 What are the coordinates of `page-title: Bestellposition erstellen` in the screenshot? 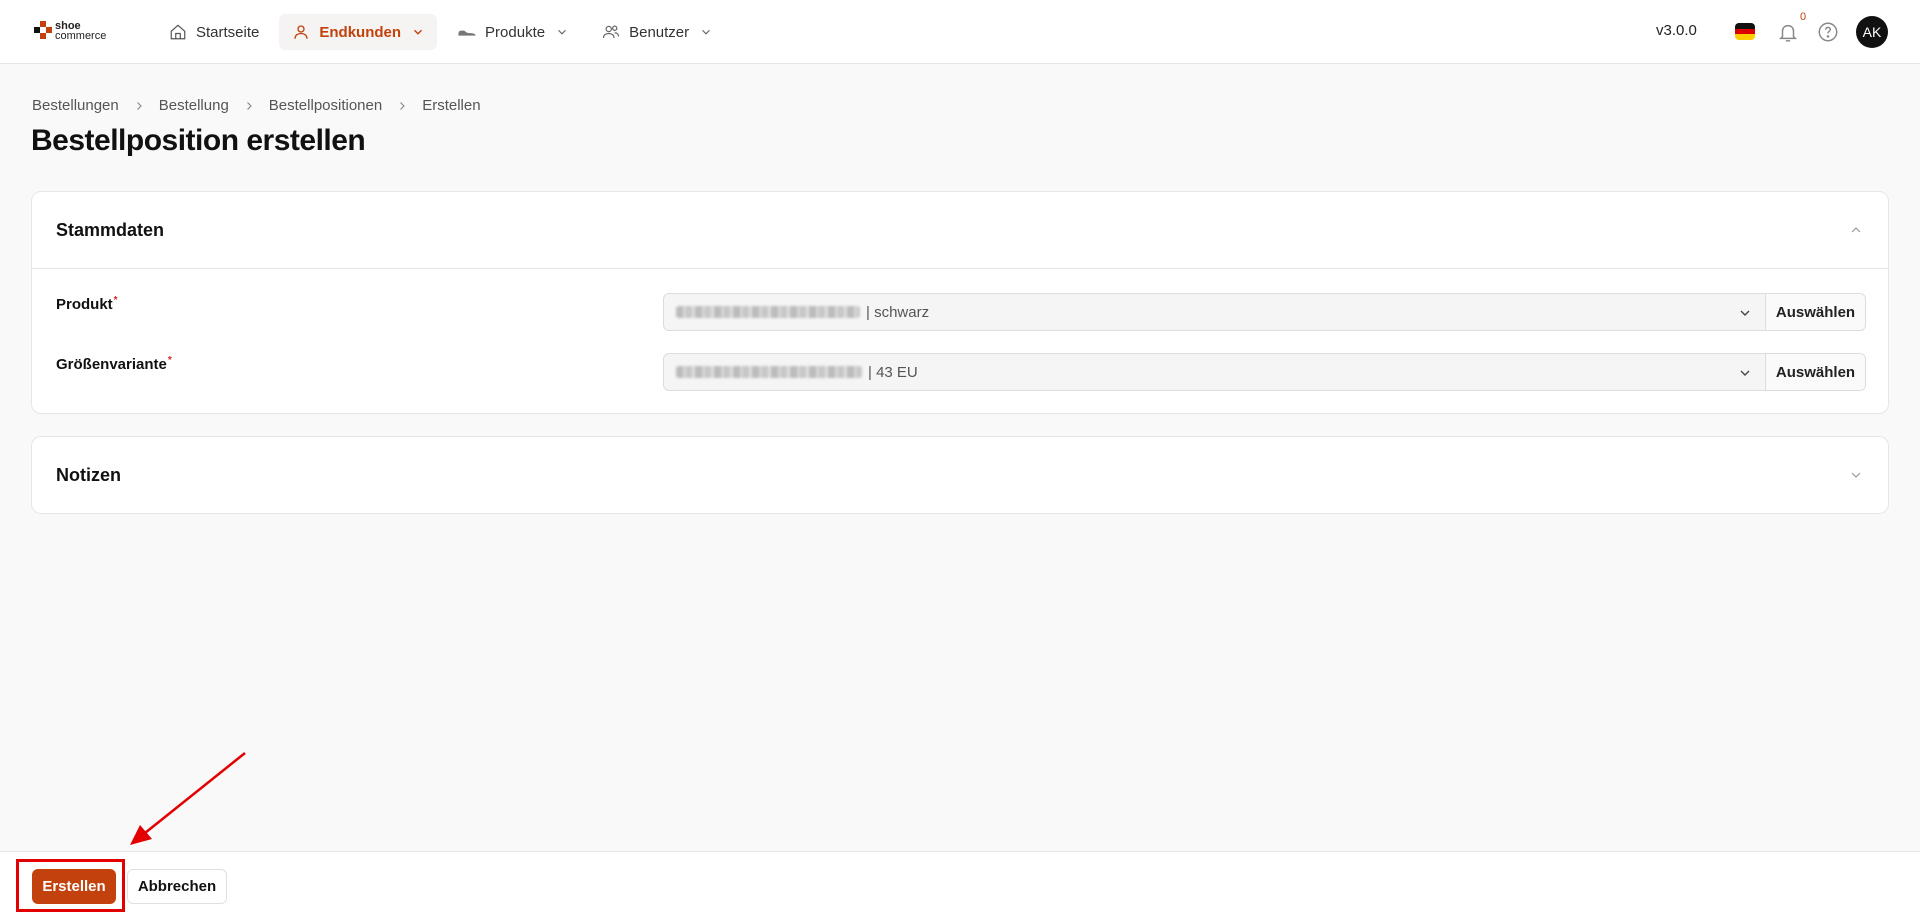 It's located at (198, 140).